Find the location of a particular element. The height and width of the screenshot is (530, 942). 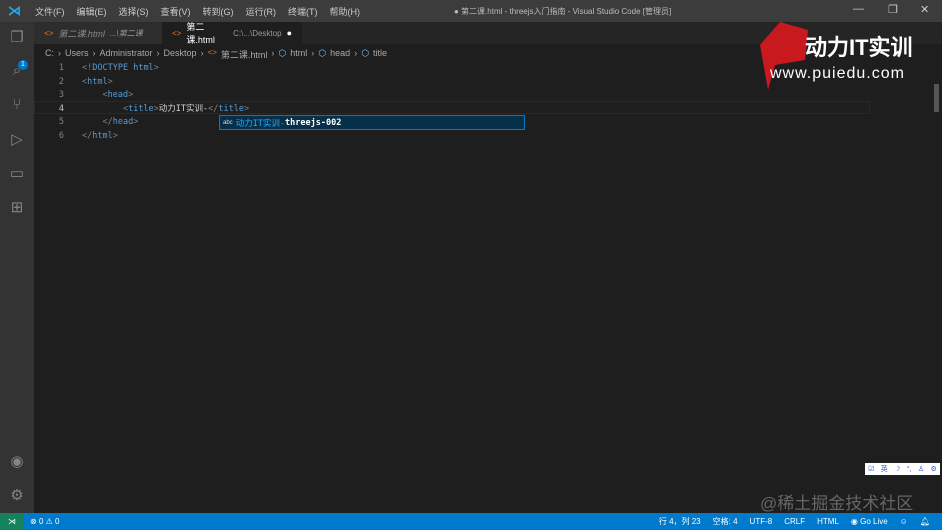

go-live-button: ◉ Go Live is located at coordinates (869, 521).